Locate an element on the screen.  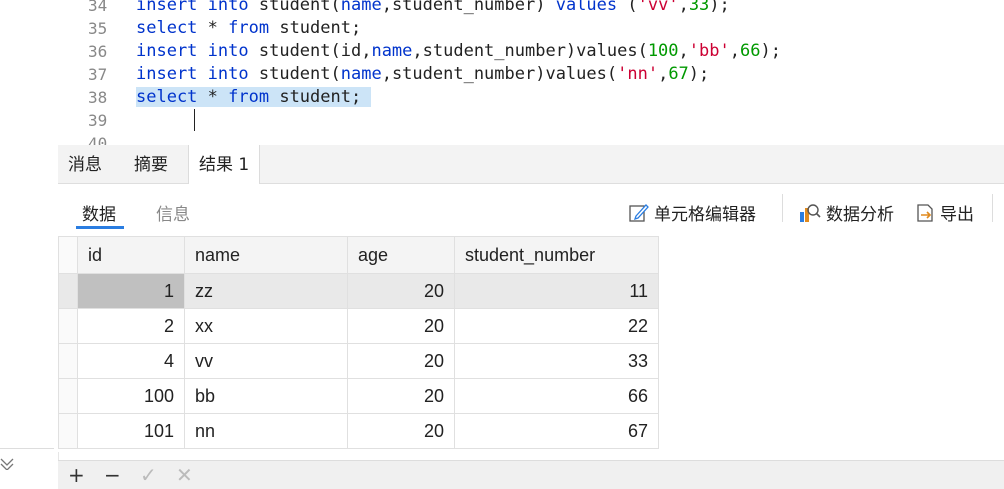
data-analysis-icon is located at coordinates (810, 213).